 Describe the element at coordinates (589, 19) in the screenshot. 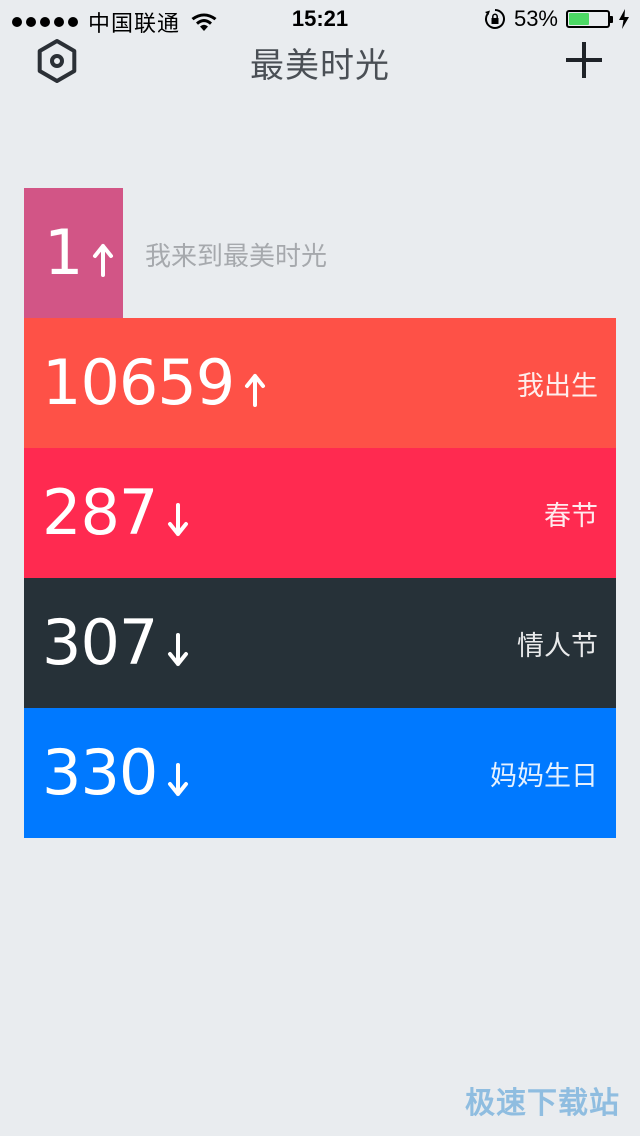

I see `battery-icon` at that location.